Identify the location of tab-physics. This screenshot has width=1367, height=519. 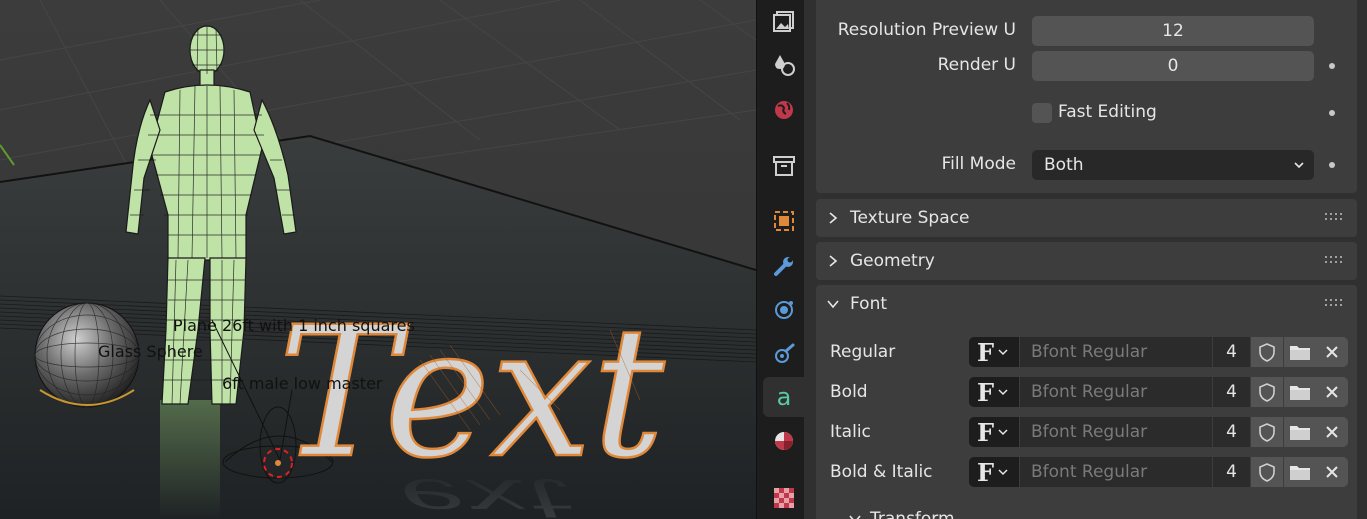
(784, 354).